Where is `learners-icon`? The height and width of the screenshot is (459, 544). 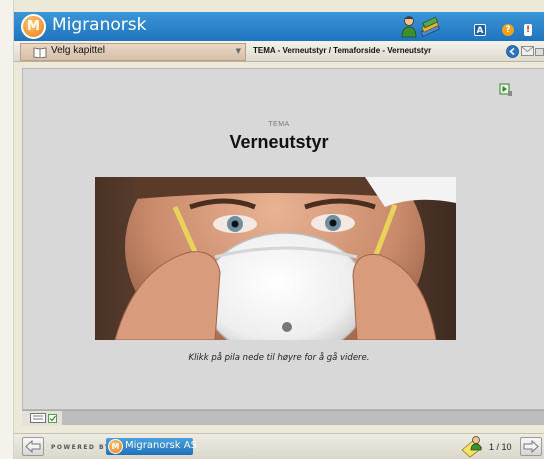
learners-icon is located at coordinates (409, 27).